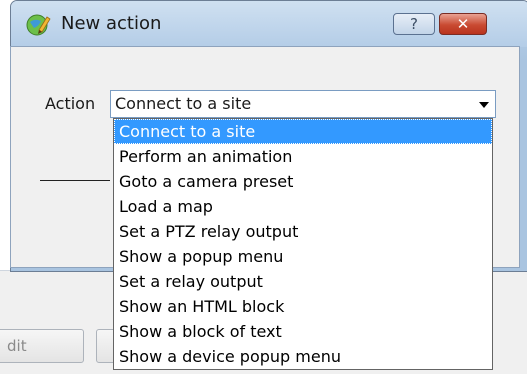 This screenshot has height=374, width=527. What do you see at coordinates (42, 346) in the screenshot?
I see `edit-button: dit` at bounding box center [42, 346].